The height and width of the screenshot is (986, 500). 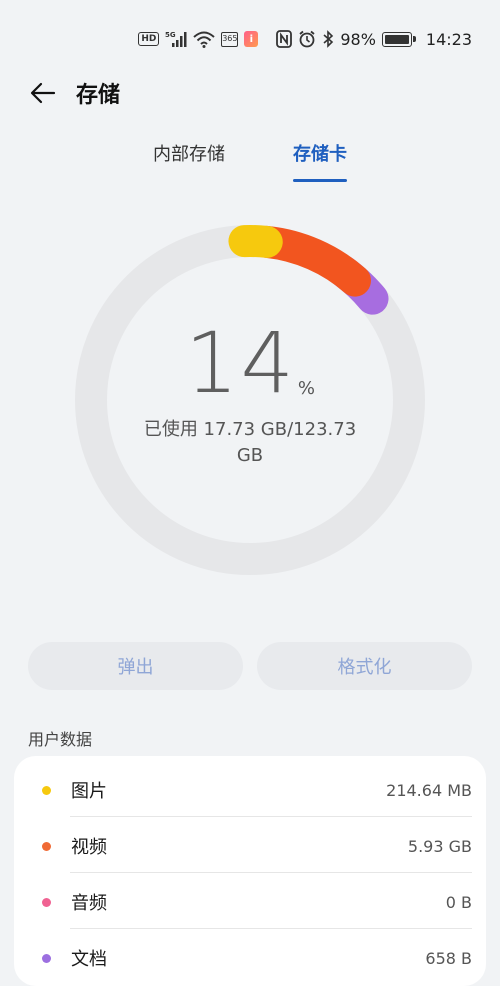 What do you see at coordinates (284, 39) in the screenshot?
I see `nfc-icon` at bounding box center [284, 39].